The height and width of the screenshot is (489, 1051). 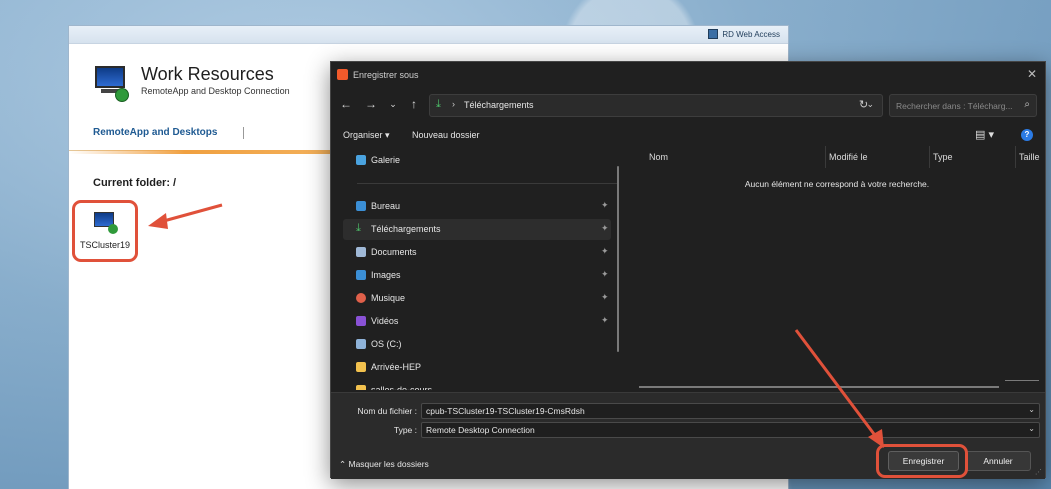 What do you see at coordinates (406, 229) in the screenshot?
I see `nav-item-label: Téléchargements` at bounding box center [406, 229].